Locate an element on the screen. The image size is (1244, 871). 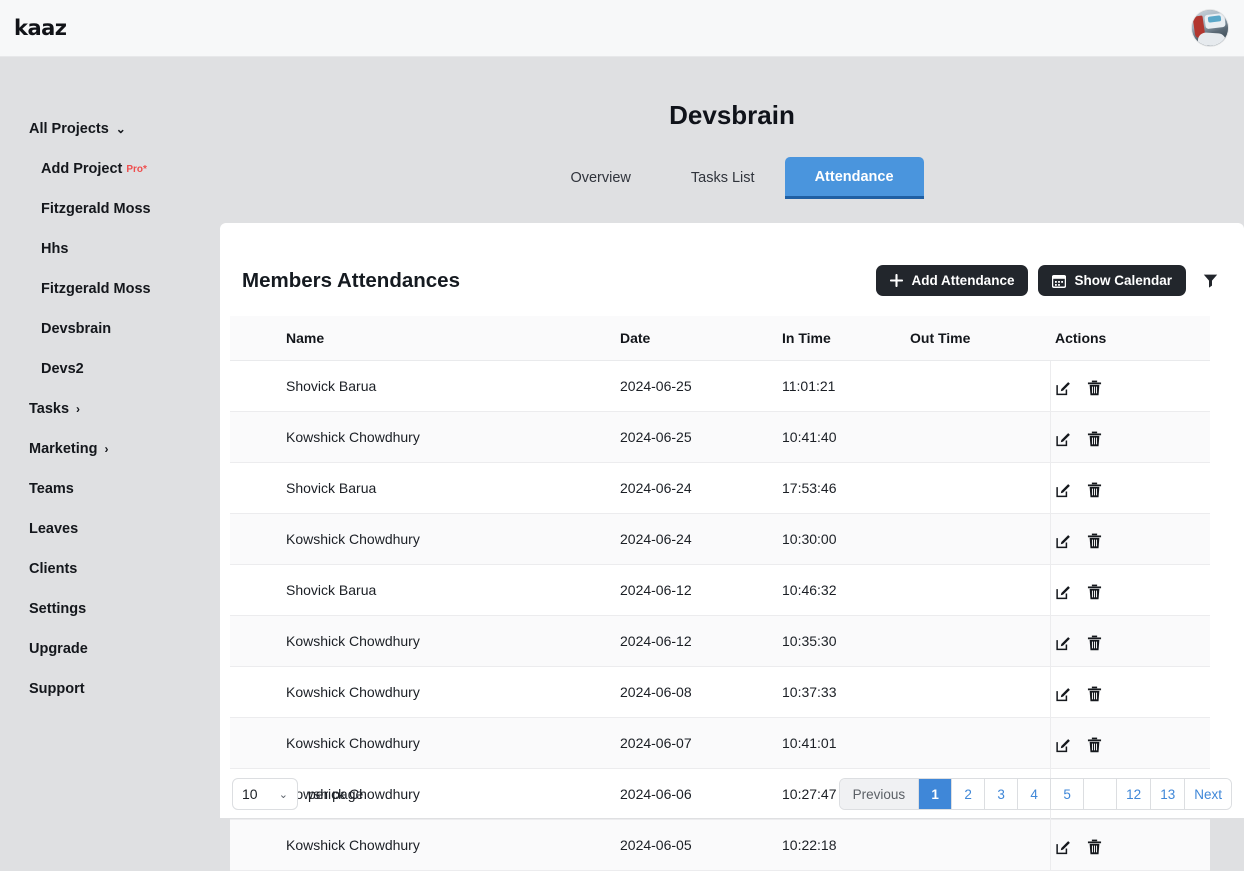
pagination-label: 1 is located at coordinates (935, 794).